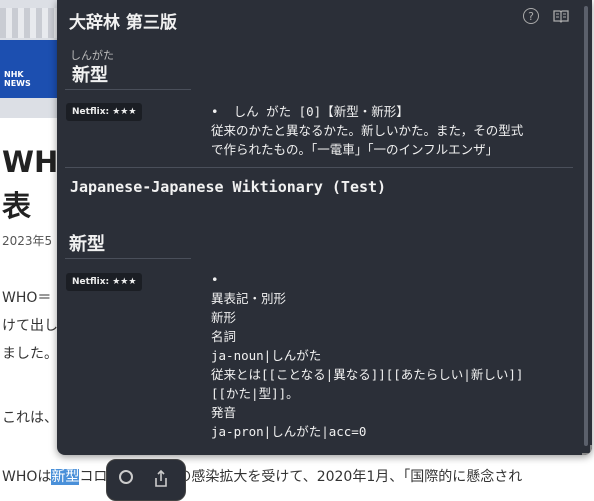 The width and height of the screenshot is (594, 501). Describe the element at coordinates (17, 79) in the screenshot. I see `nhk-news-logo: NHK NEWS` at that location.